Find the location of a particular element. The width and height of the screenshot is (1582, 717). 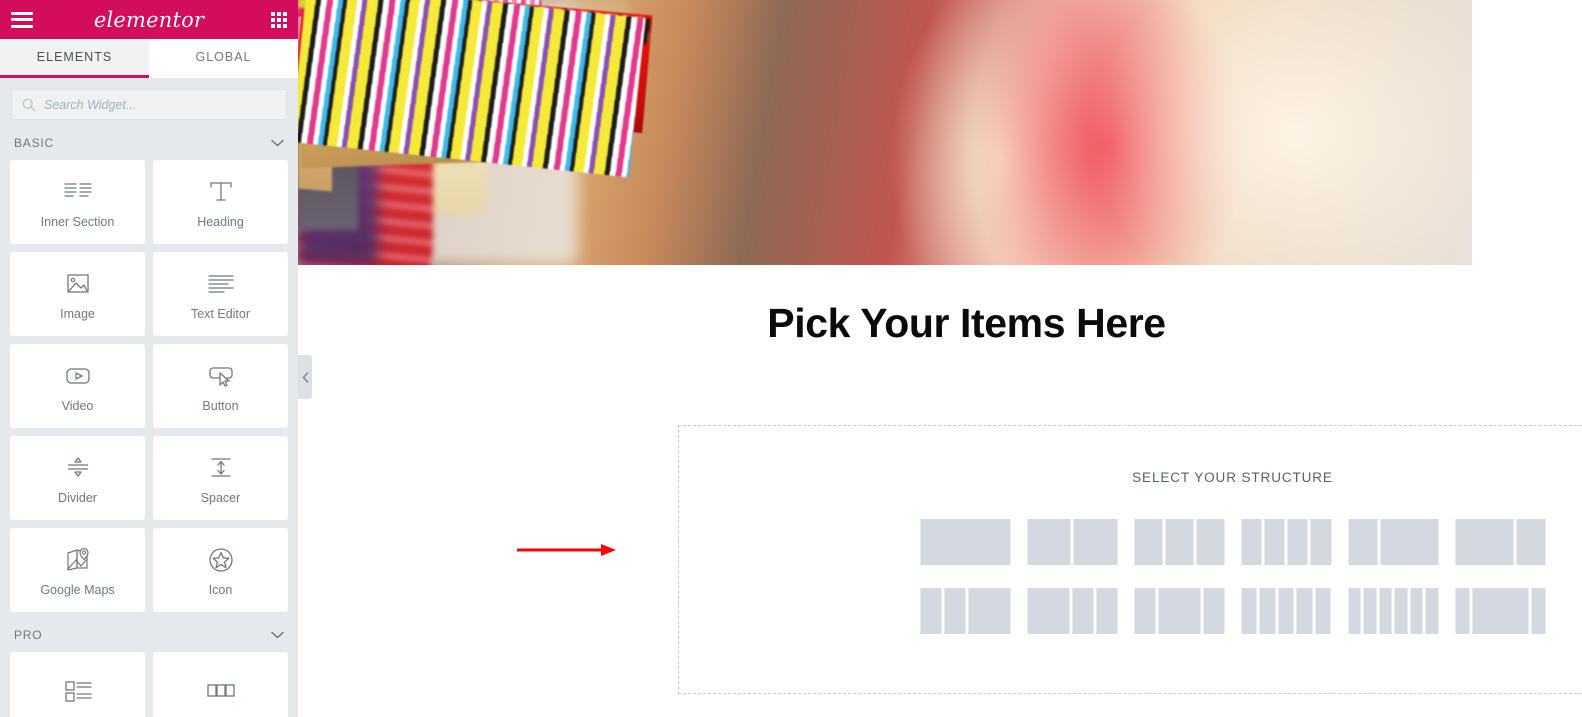

red-arrow-annotation is located at coordinates (566, 550).